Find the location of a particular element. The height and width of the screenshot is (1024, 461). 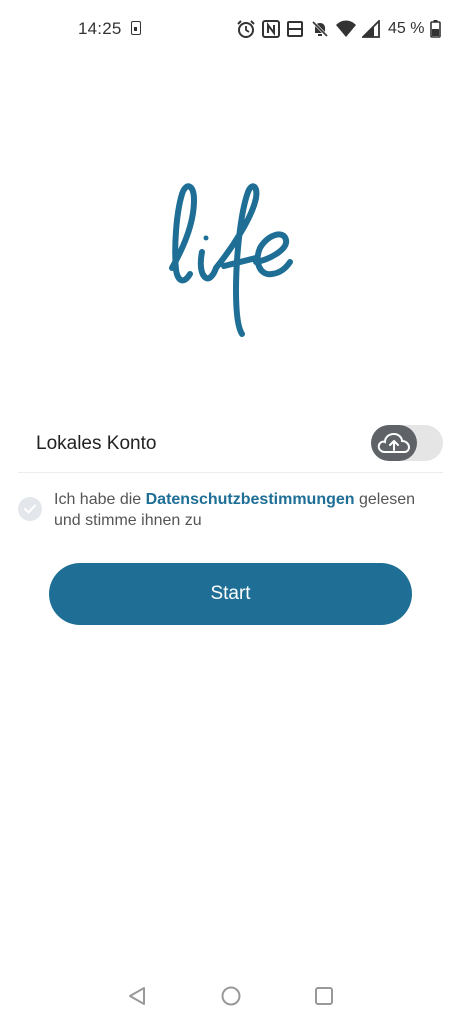

back-icon is located at coordinates (137, 996).